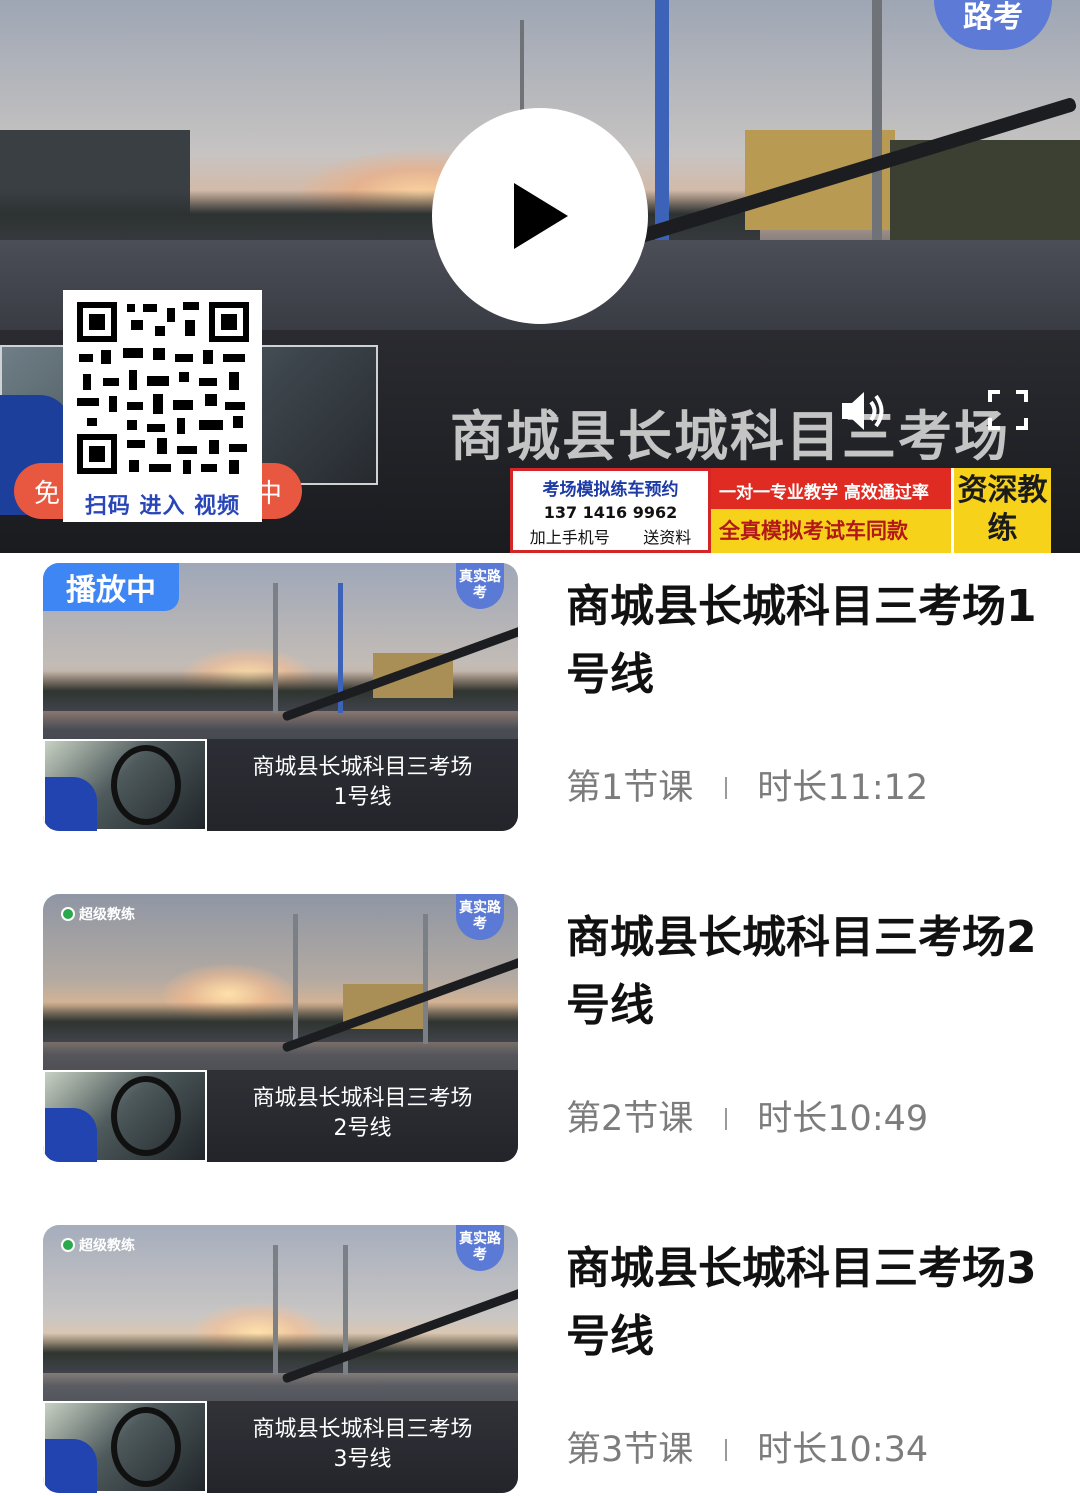 This screenshot has width=1080, height=1496. Describe the element at coordinates (569, 537) in the screenshot. I see `booking-ad-note: 加上手机号` at that location.